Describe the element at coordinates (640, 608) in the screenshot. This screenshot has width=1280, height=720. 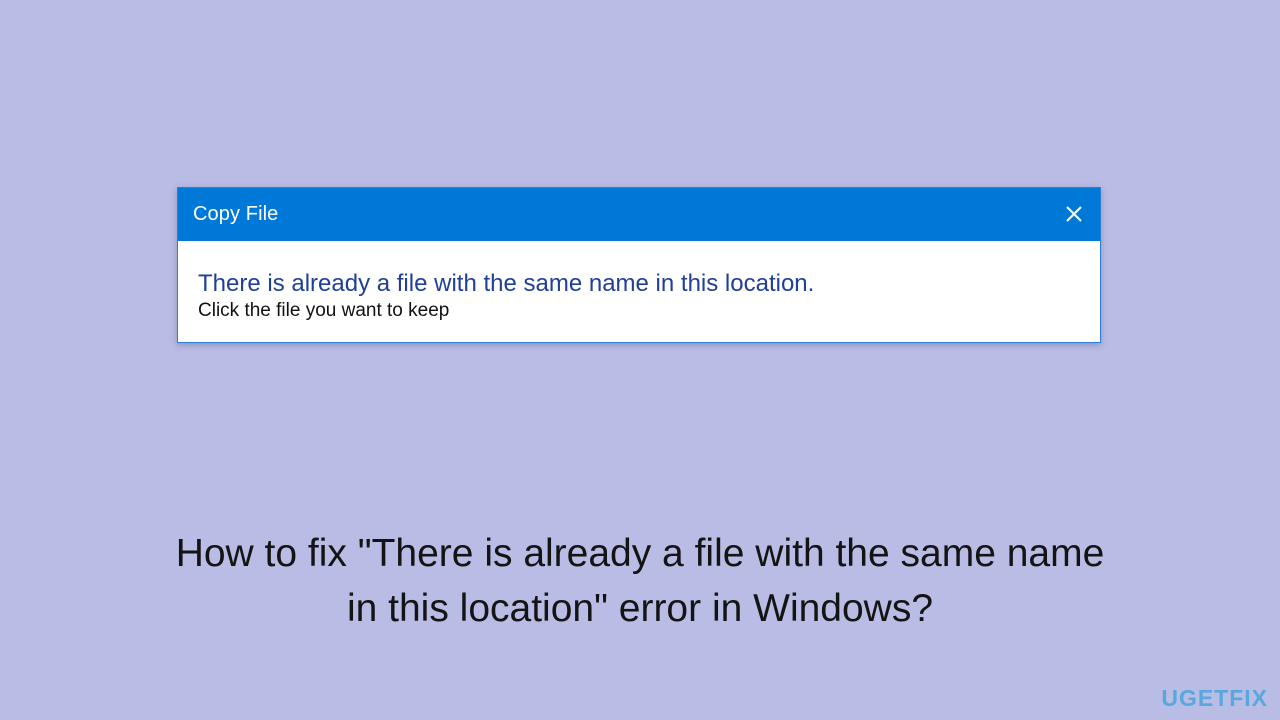
I see `headline-line-2: in this location" error in Windows?` at that location.